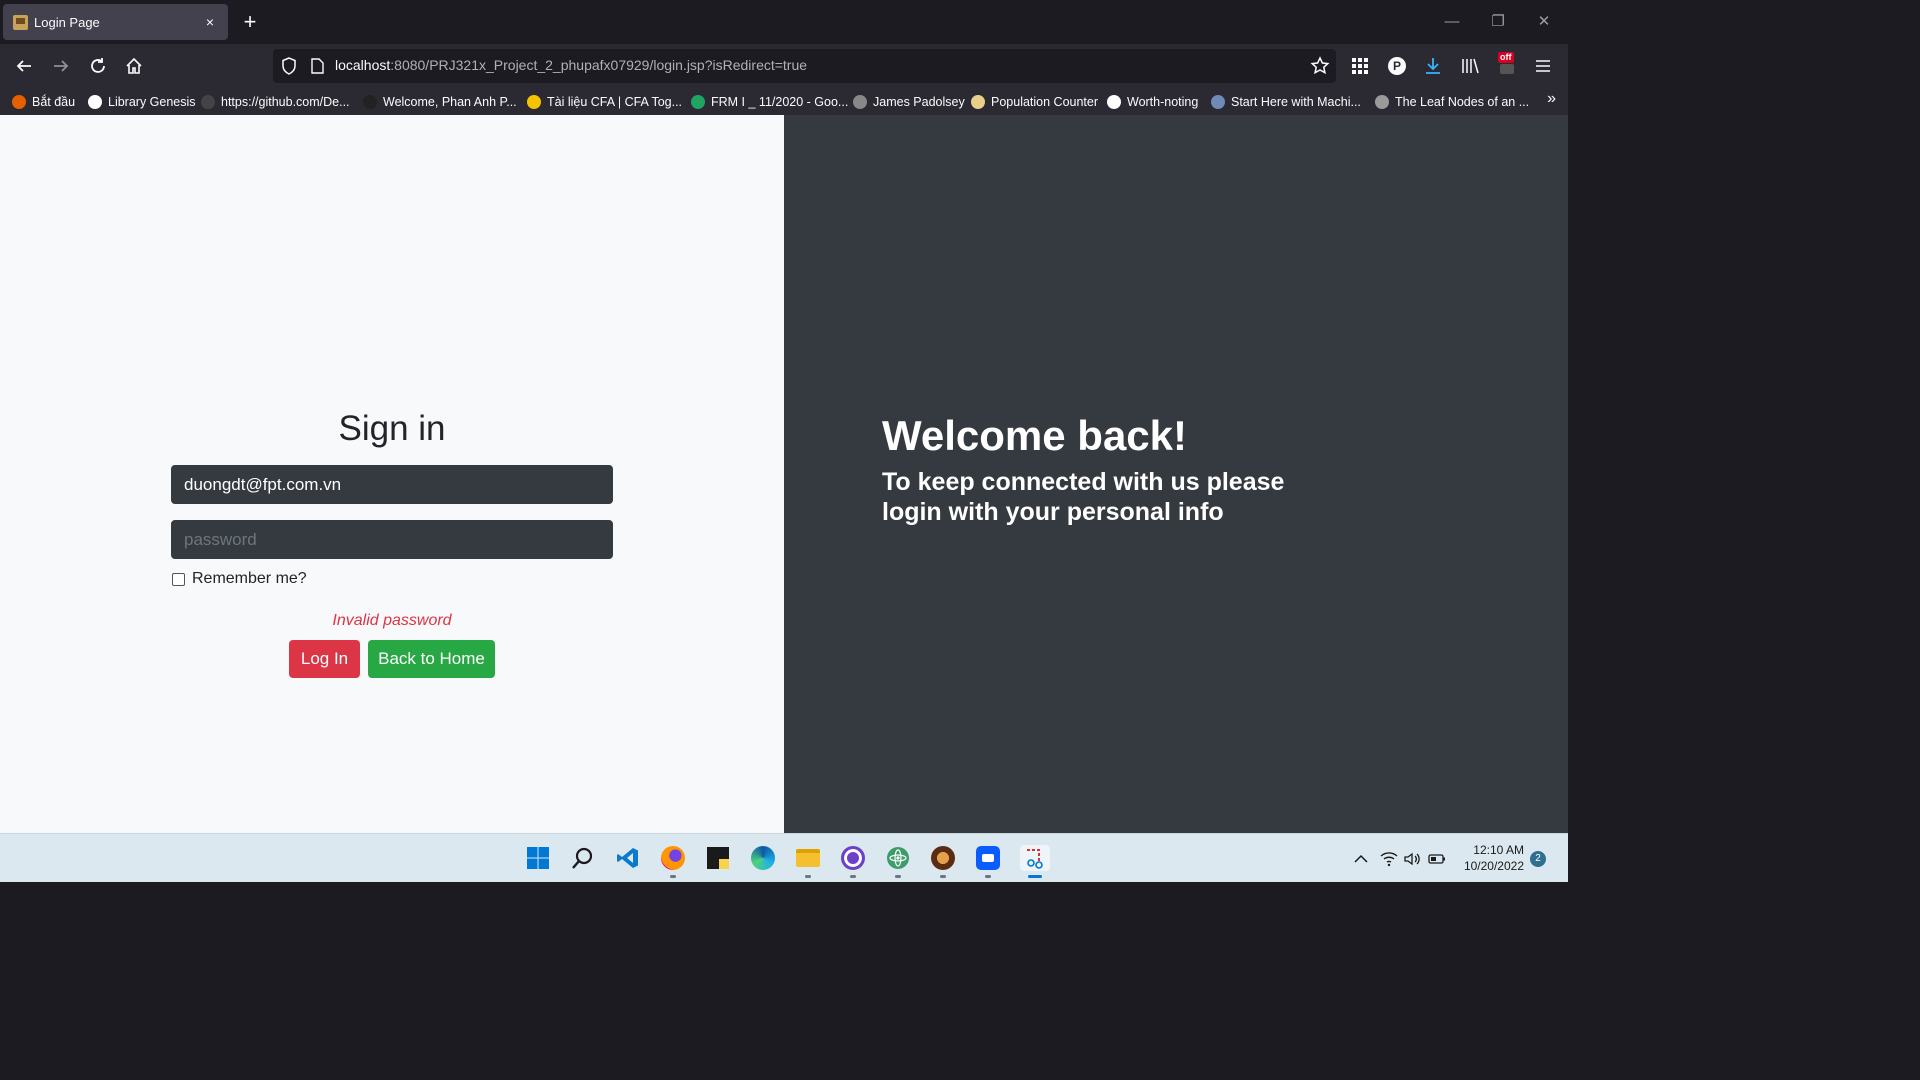 This screenshot has width=1920, height=1080. Describe the element at coordinates (210, 22) in the screenshot. I see `tab-close-icon: ×` at that location.